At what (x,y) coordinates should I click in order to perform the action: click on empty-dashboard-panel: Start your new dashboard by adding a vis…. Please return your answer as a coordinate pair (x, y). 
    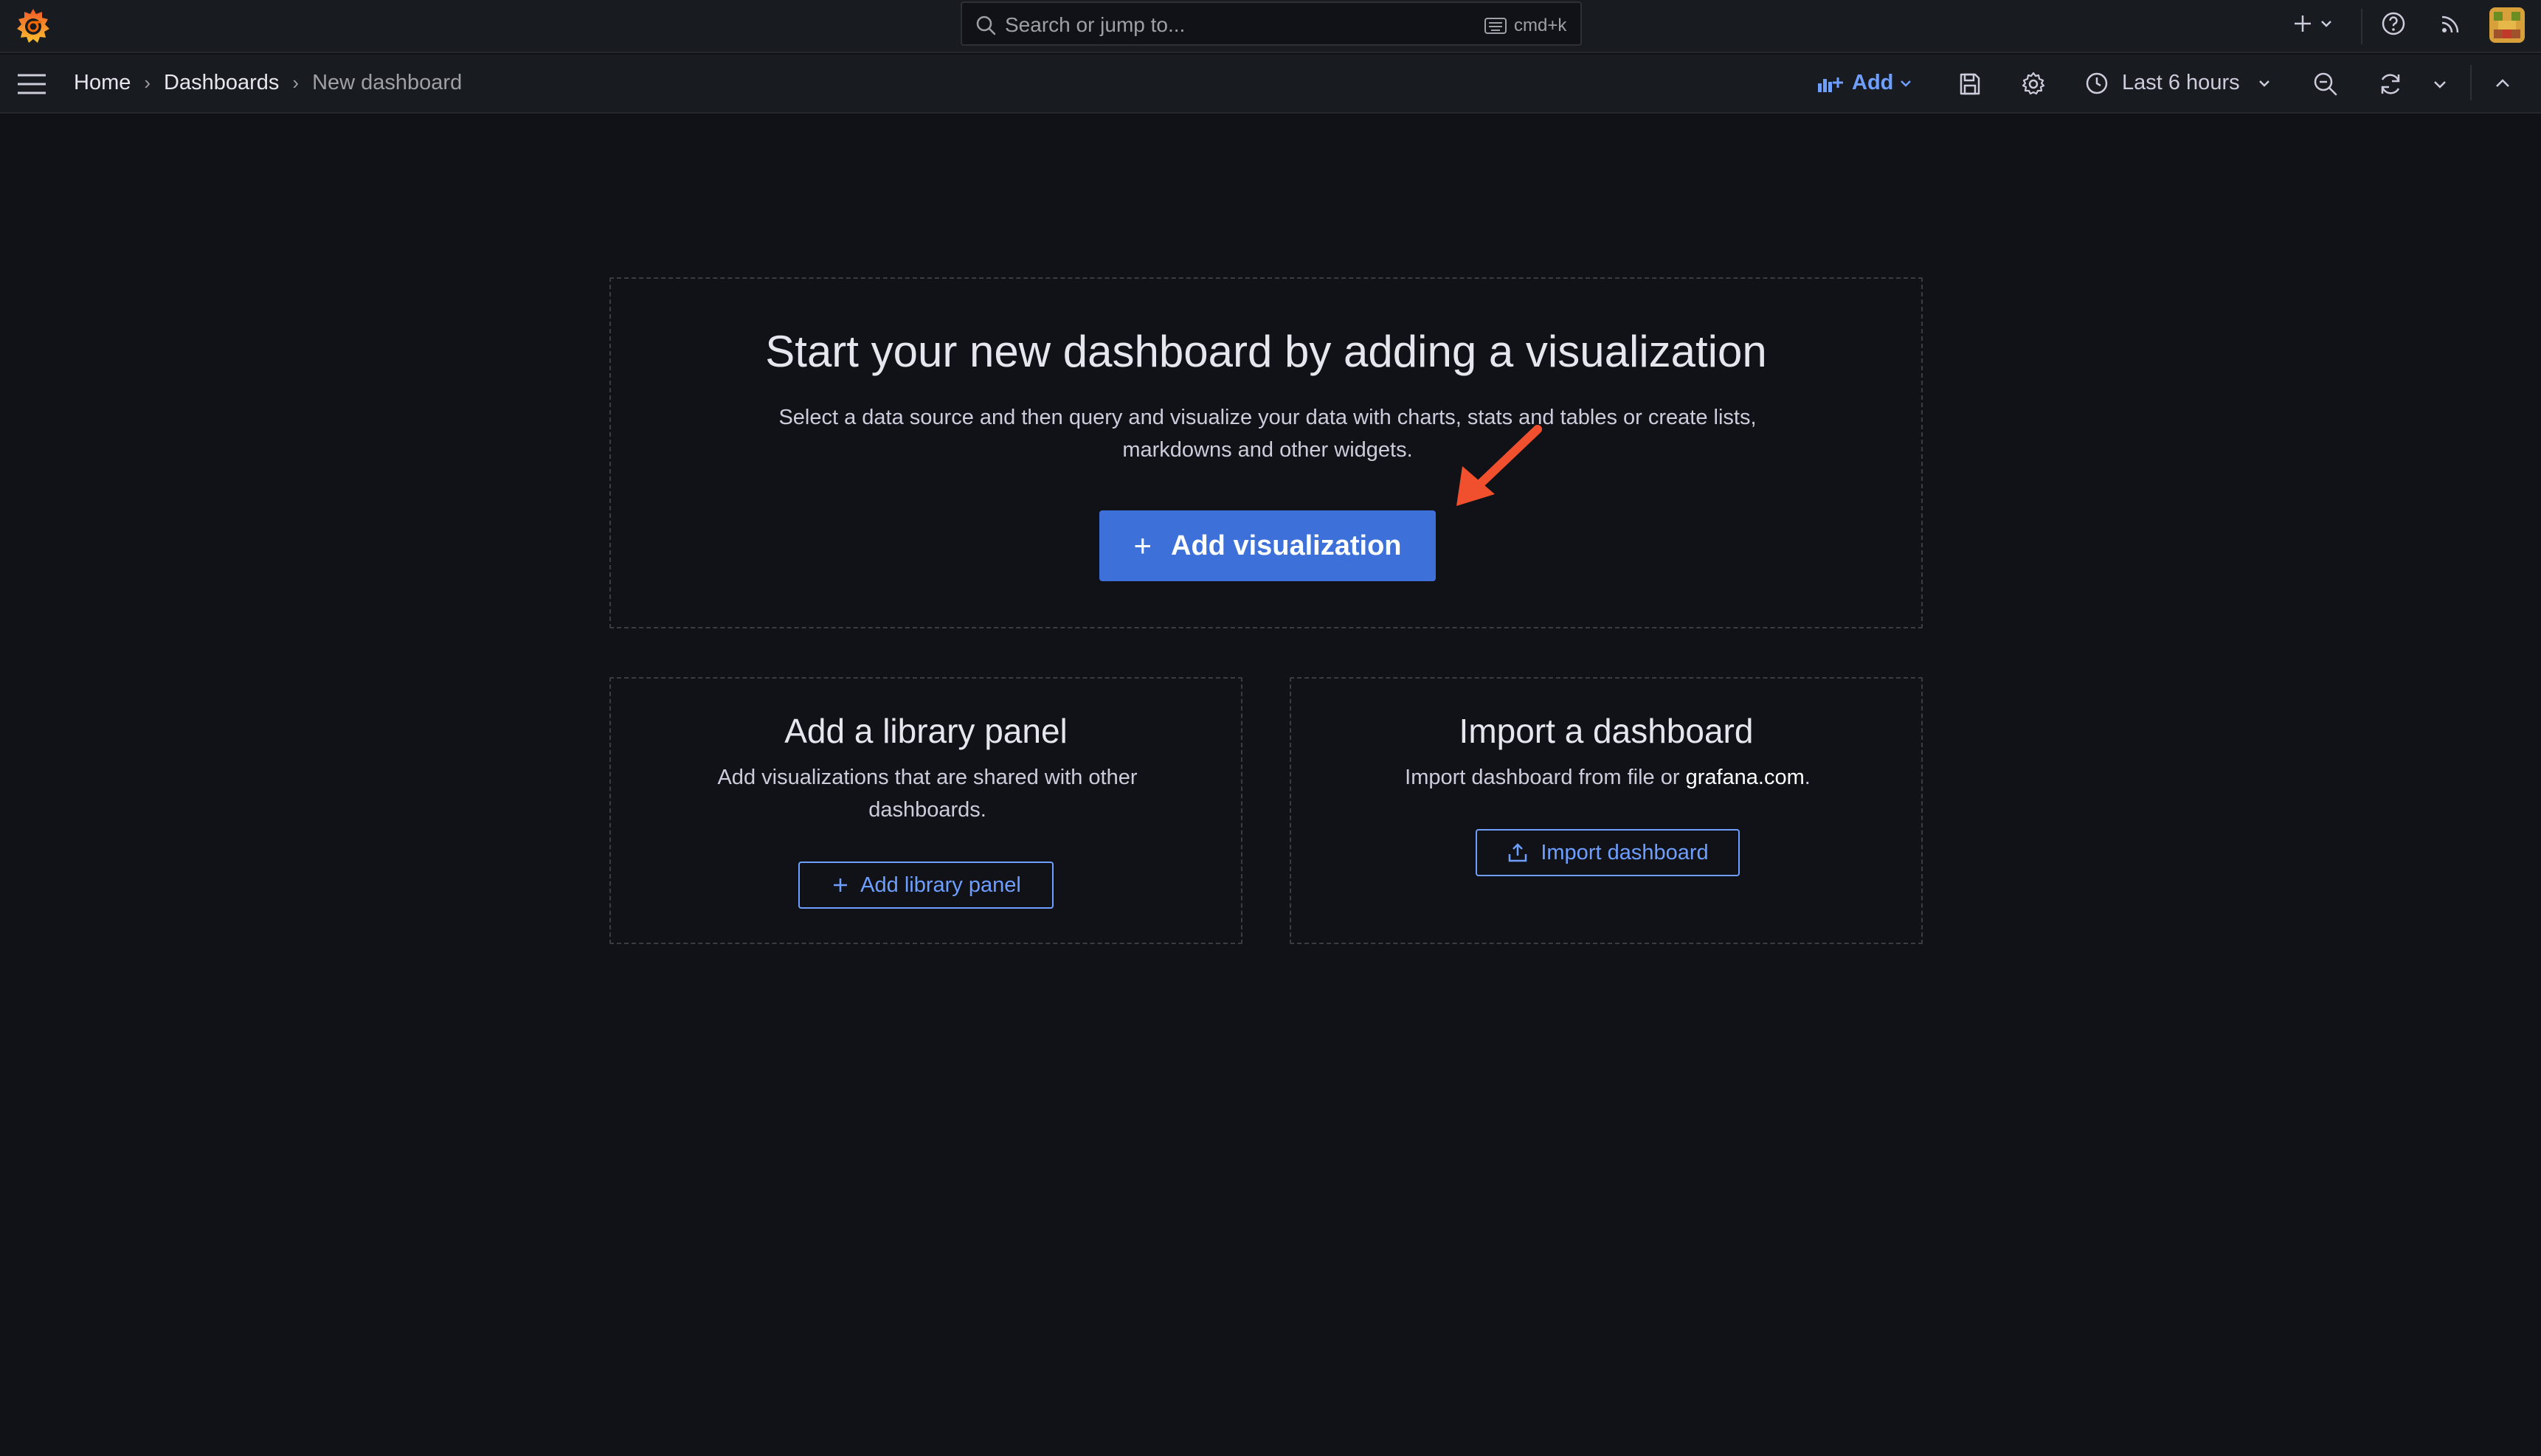
    Looking at the image, I should click on (1266, 452).